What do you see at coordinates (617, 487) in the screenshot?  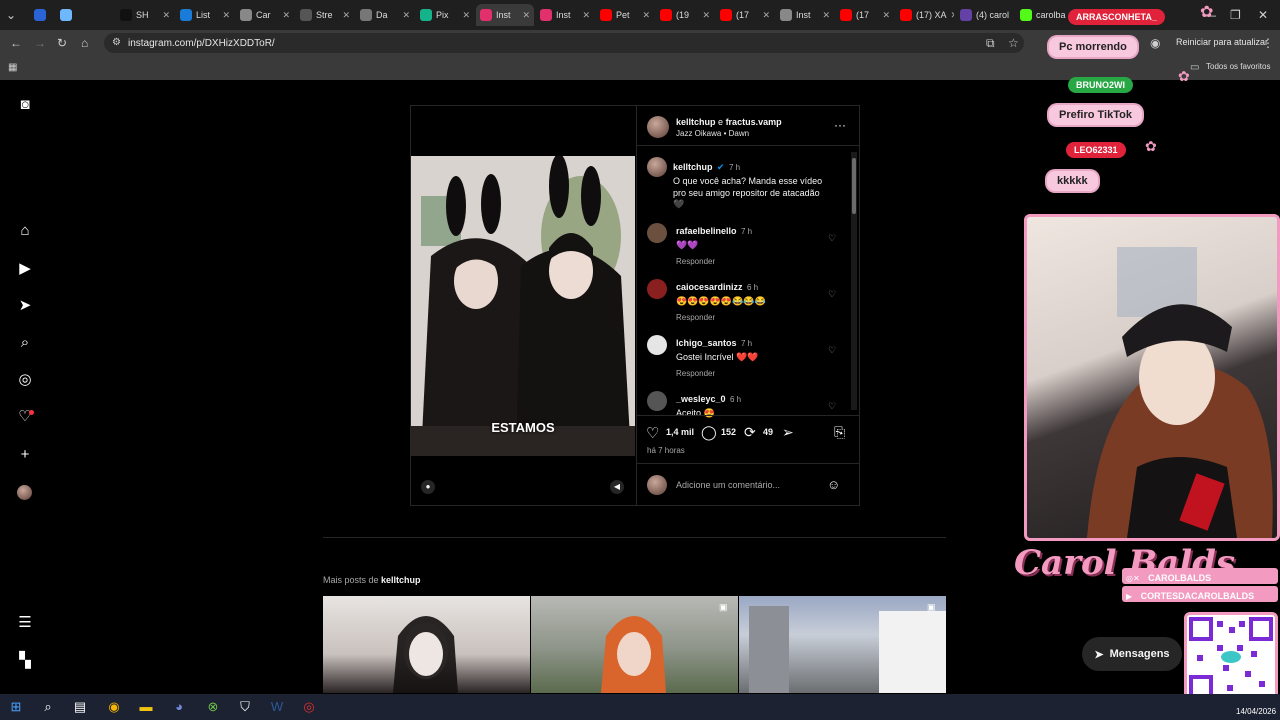 I see `mute-icon: ◀` at bounding box center [617, 487].